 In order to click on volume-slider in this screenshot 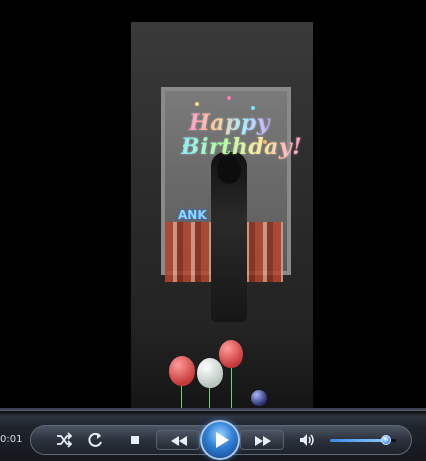, I will do `click(363, 440)`.